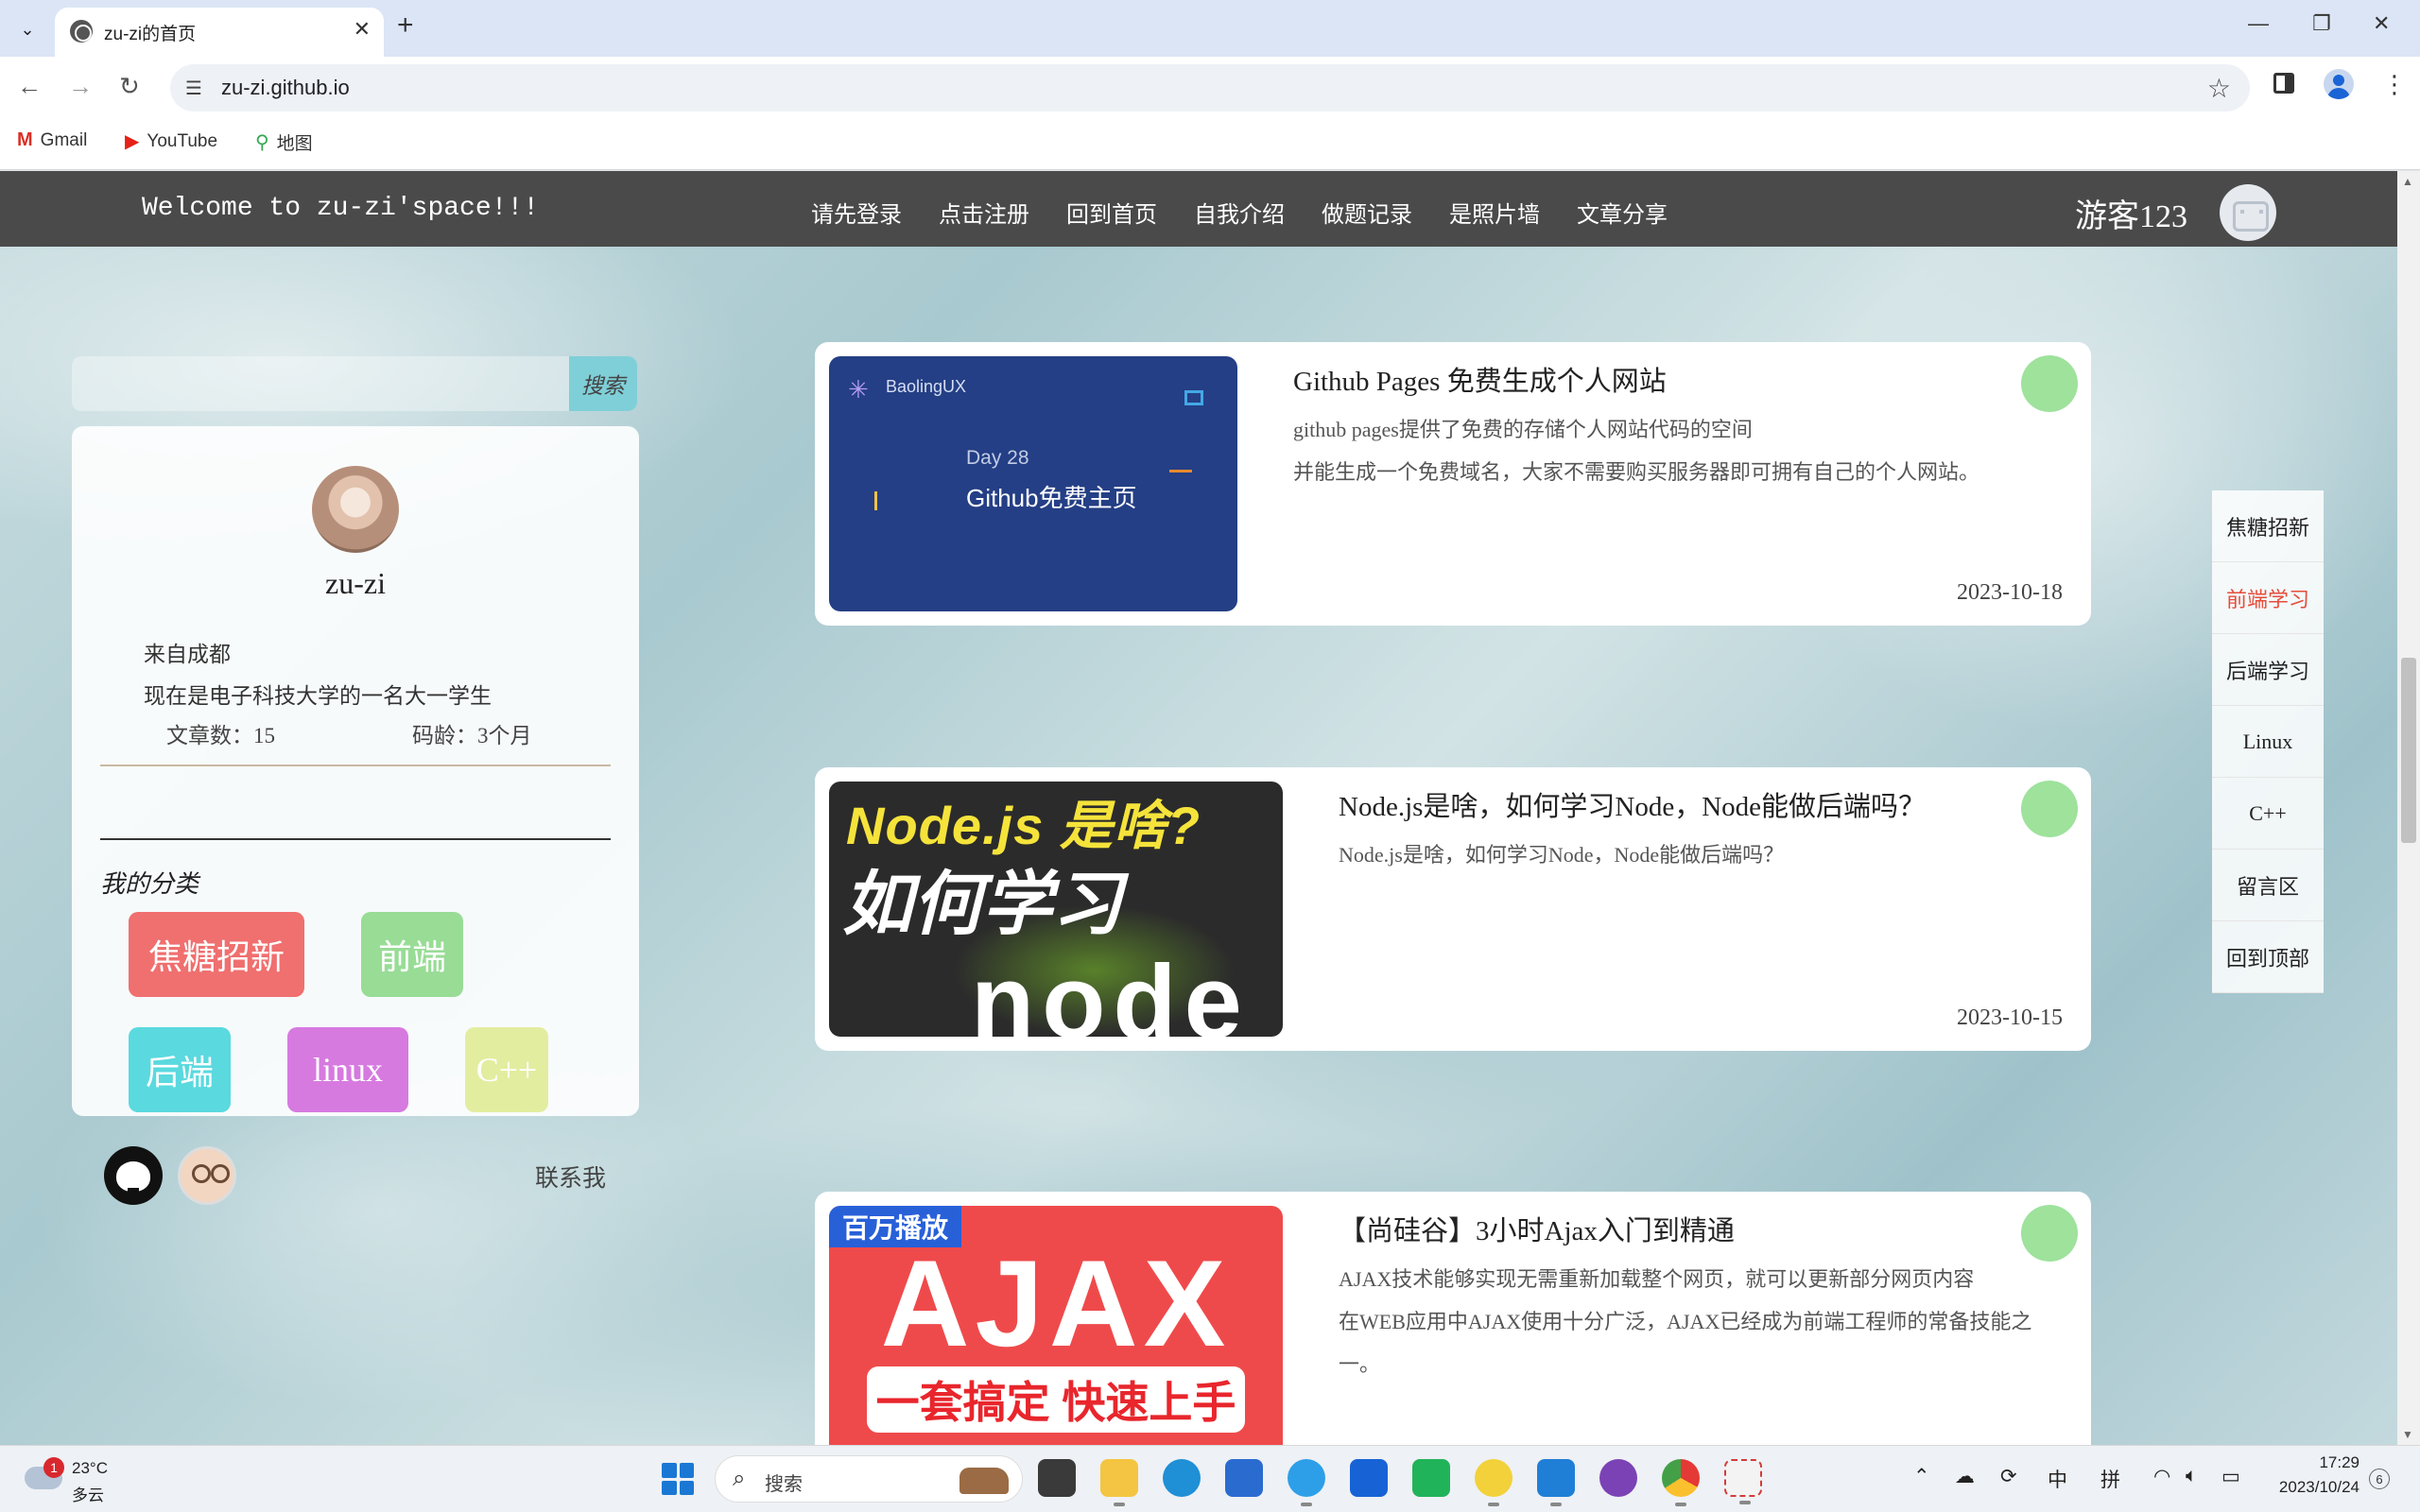  Describe the element at coordinates (2110, 1479) in the screenshot. I see `ime-layout: 拼` at that location.